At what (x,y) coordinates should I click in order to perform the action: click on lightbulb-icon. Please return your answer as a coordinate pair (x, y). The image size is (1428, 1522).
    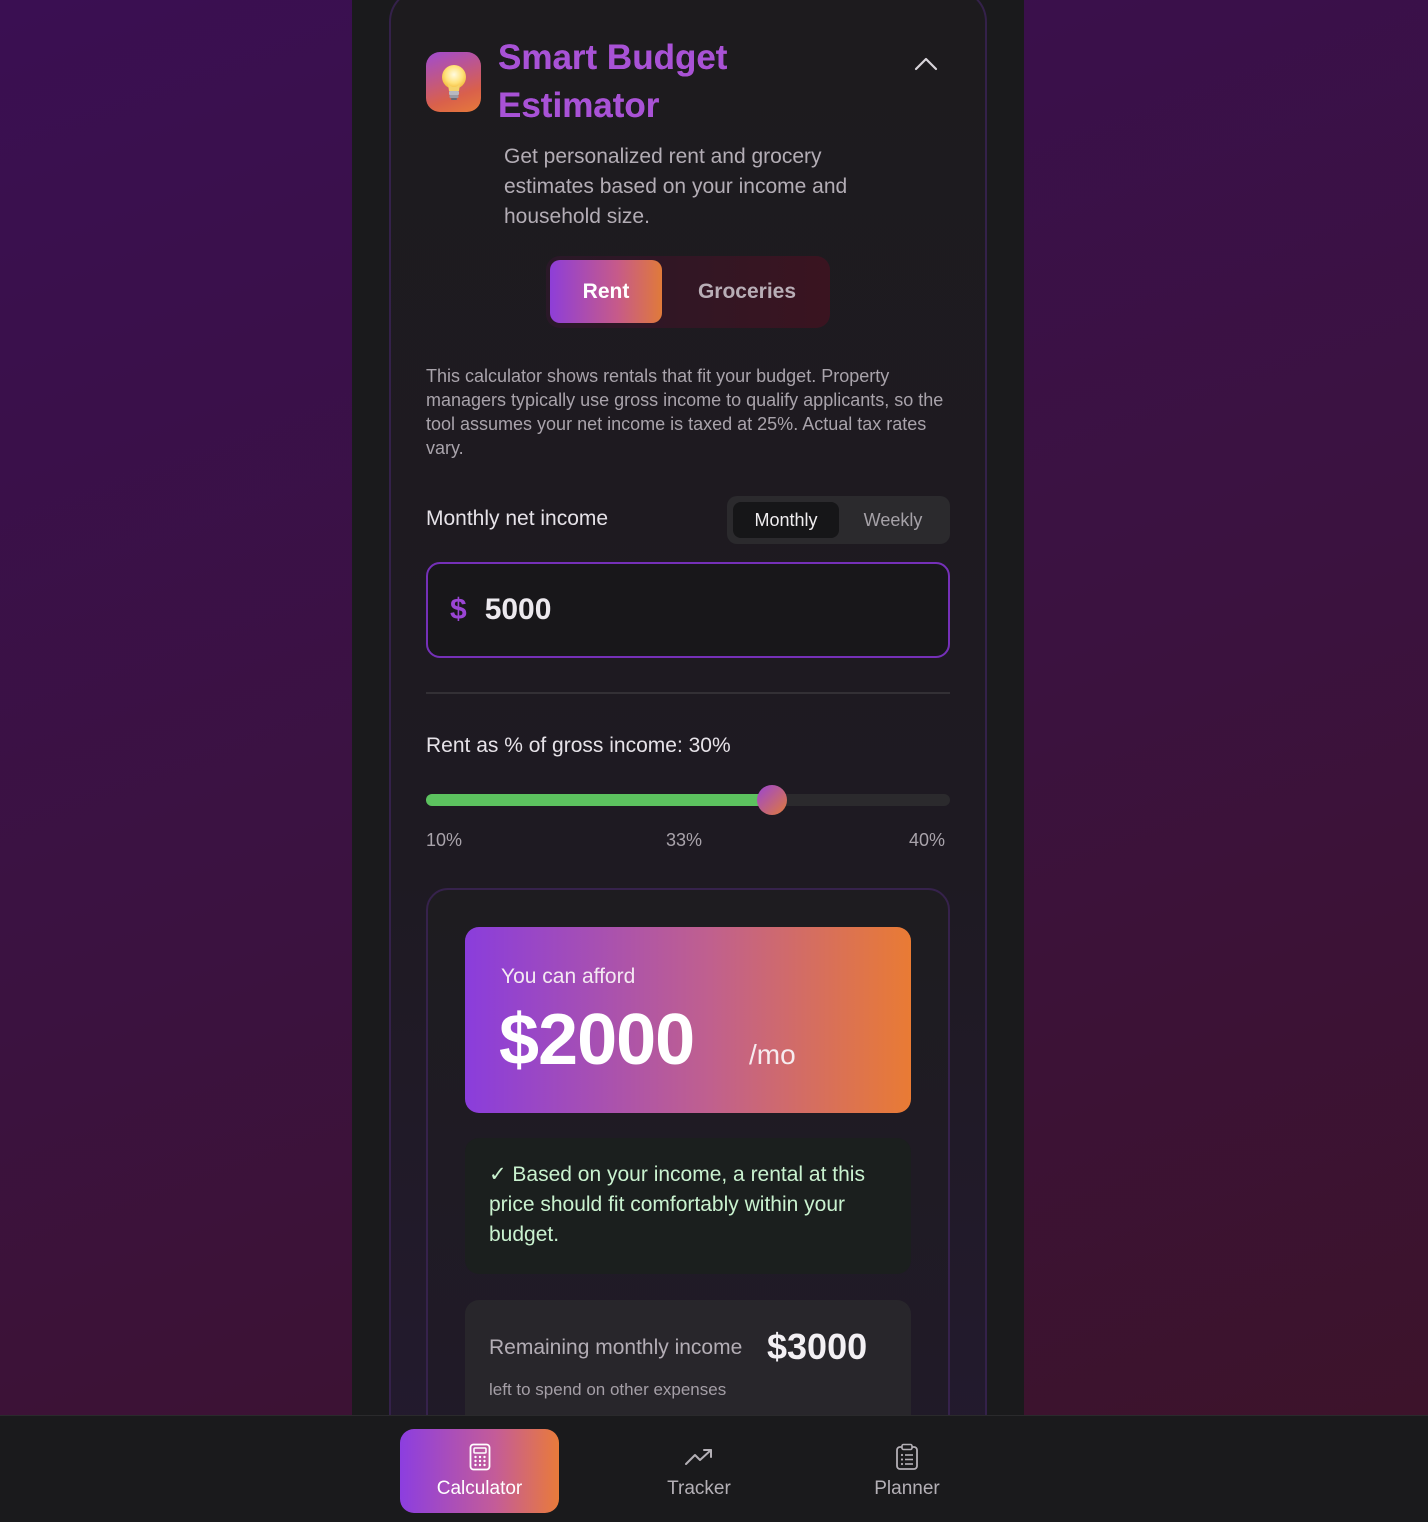
    Looking at the image, I should click on (453, 82).